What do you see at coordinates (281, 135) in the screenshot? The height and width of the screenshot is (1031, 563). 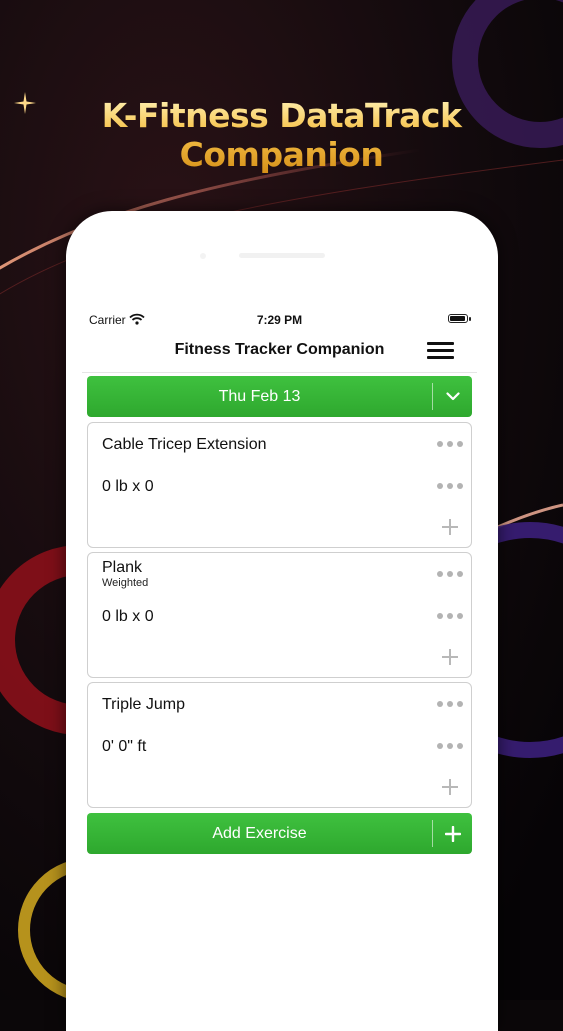 I see `promo-headline: K-Fitness DataTrack Companion` at bounding box center [281, 135].